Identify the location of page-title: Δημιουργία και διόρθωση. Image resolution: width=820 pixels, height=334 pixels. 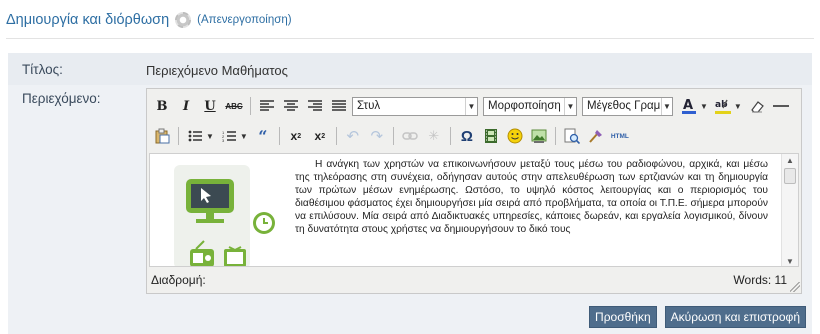
(88, 20).